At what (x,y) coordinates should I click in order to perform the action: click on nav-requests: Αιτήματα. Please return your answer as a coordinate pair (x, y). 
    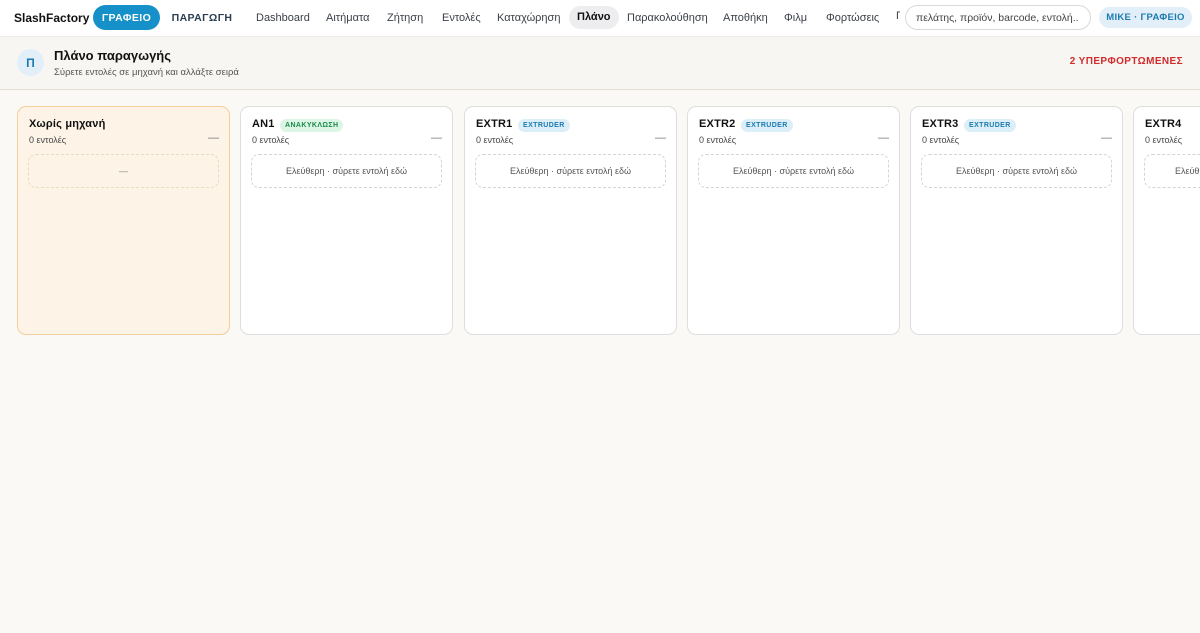
    Looking at the image, I should click on (348, 18).